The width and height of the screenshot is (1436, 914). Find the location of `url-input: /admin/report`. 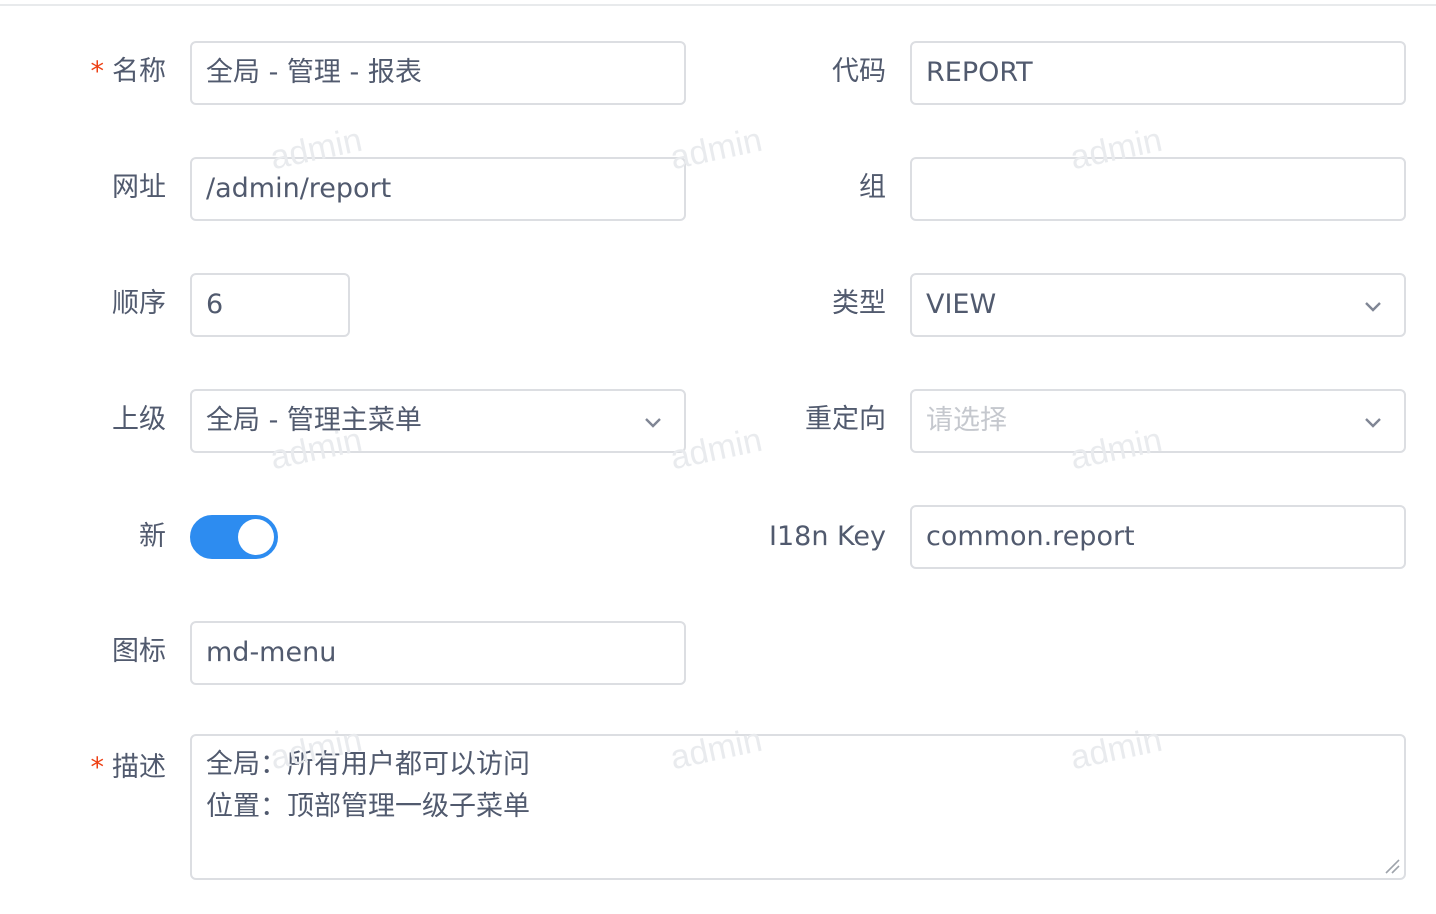

url-input: /admin/report is located at coordinates (438, 189).